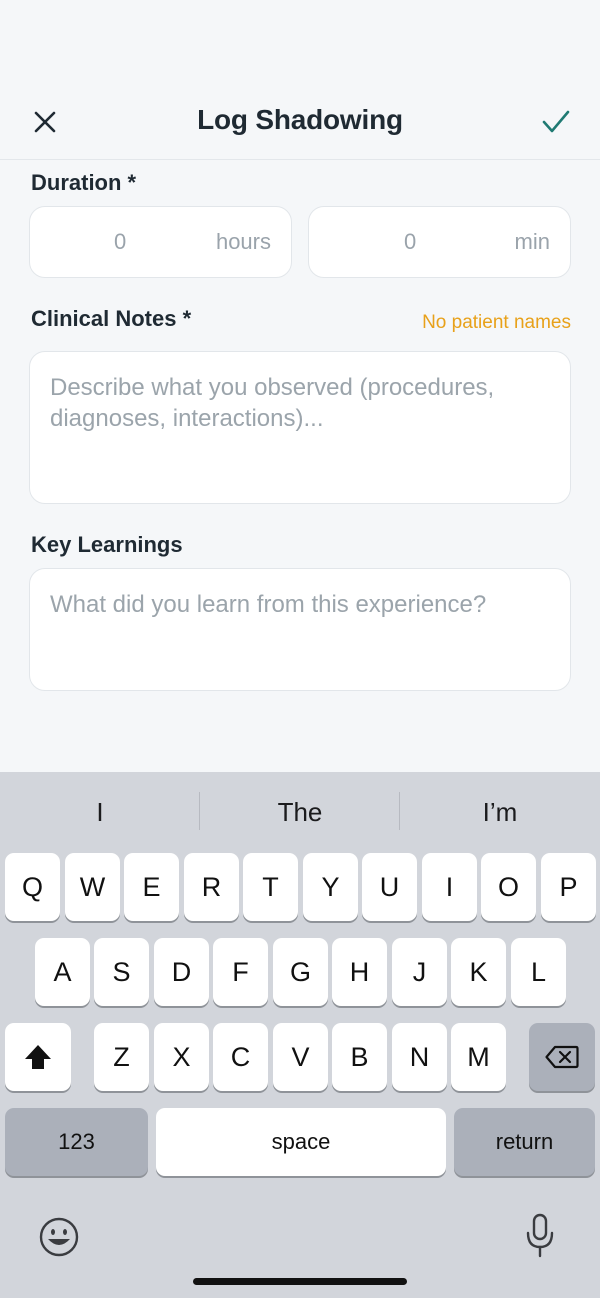 The height and width of the screenshot is (1298, 600). Describe the element at coordinates (62, 972) in the screenshot. I see `key-a: A` at that location.